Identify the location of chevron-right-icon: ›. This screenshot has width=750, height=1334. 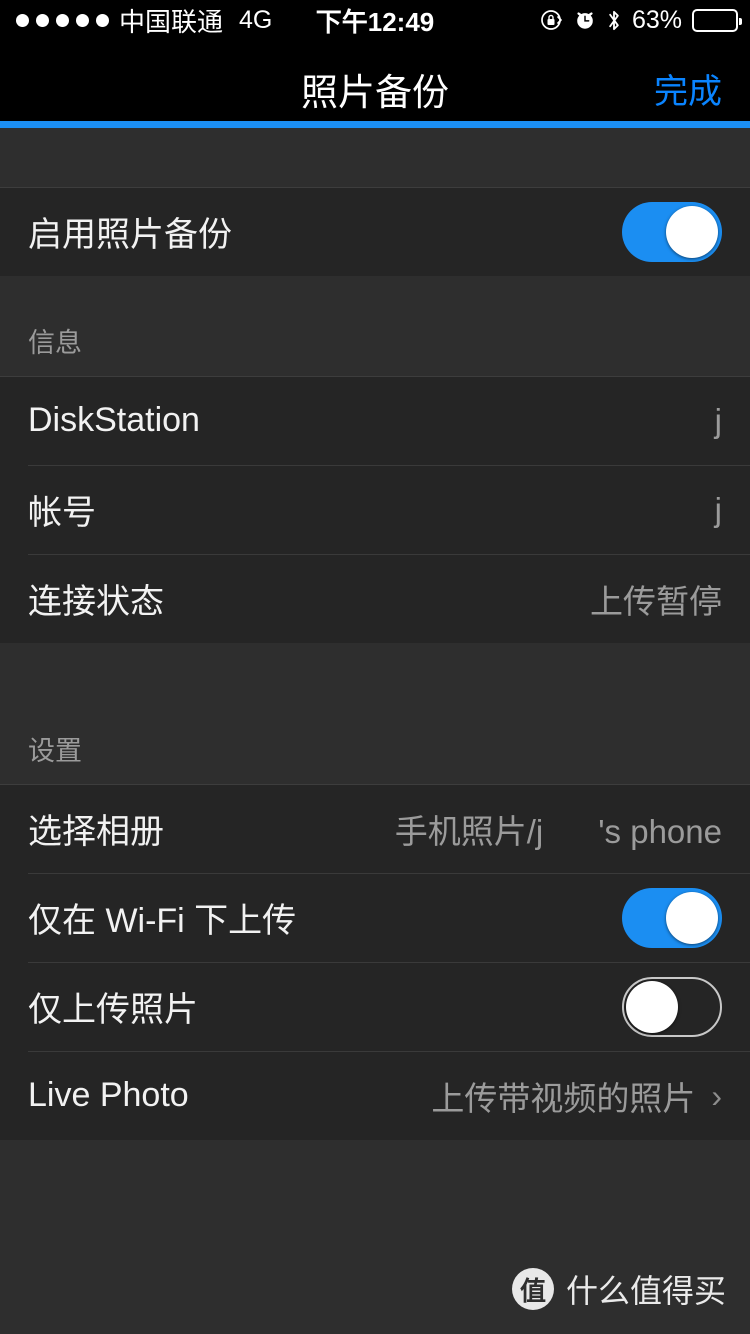
(716, 1095).